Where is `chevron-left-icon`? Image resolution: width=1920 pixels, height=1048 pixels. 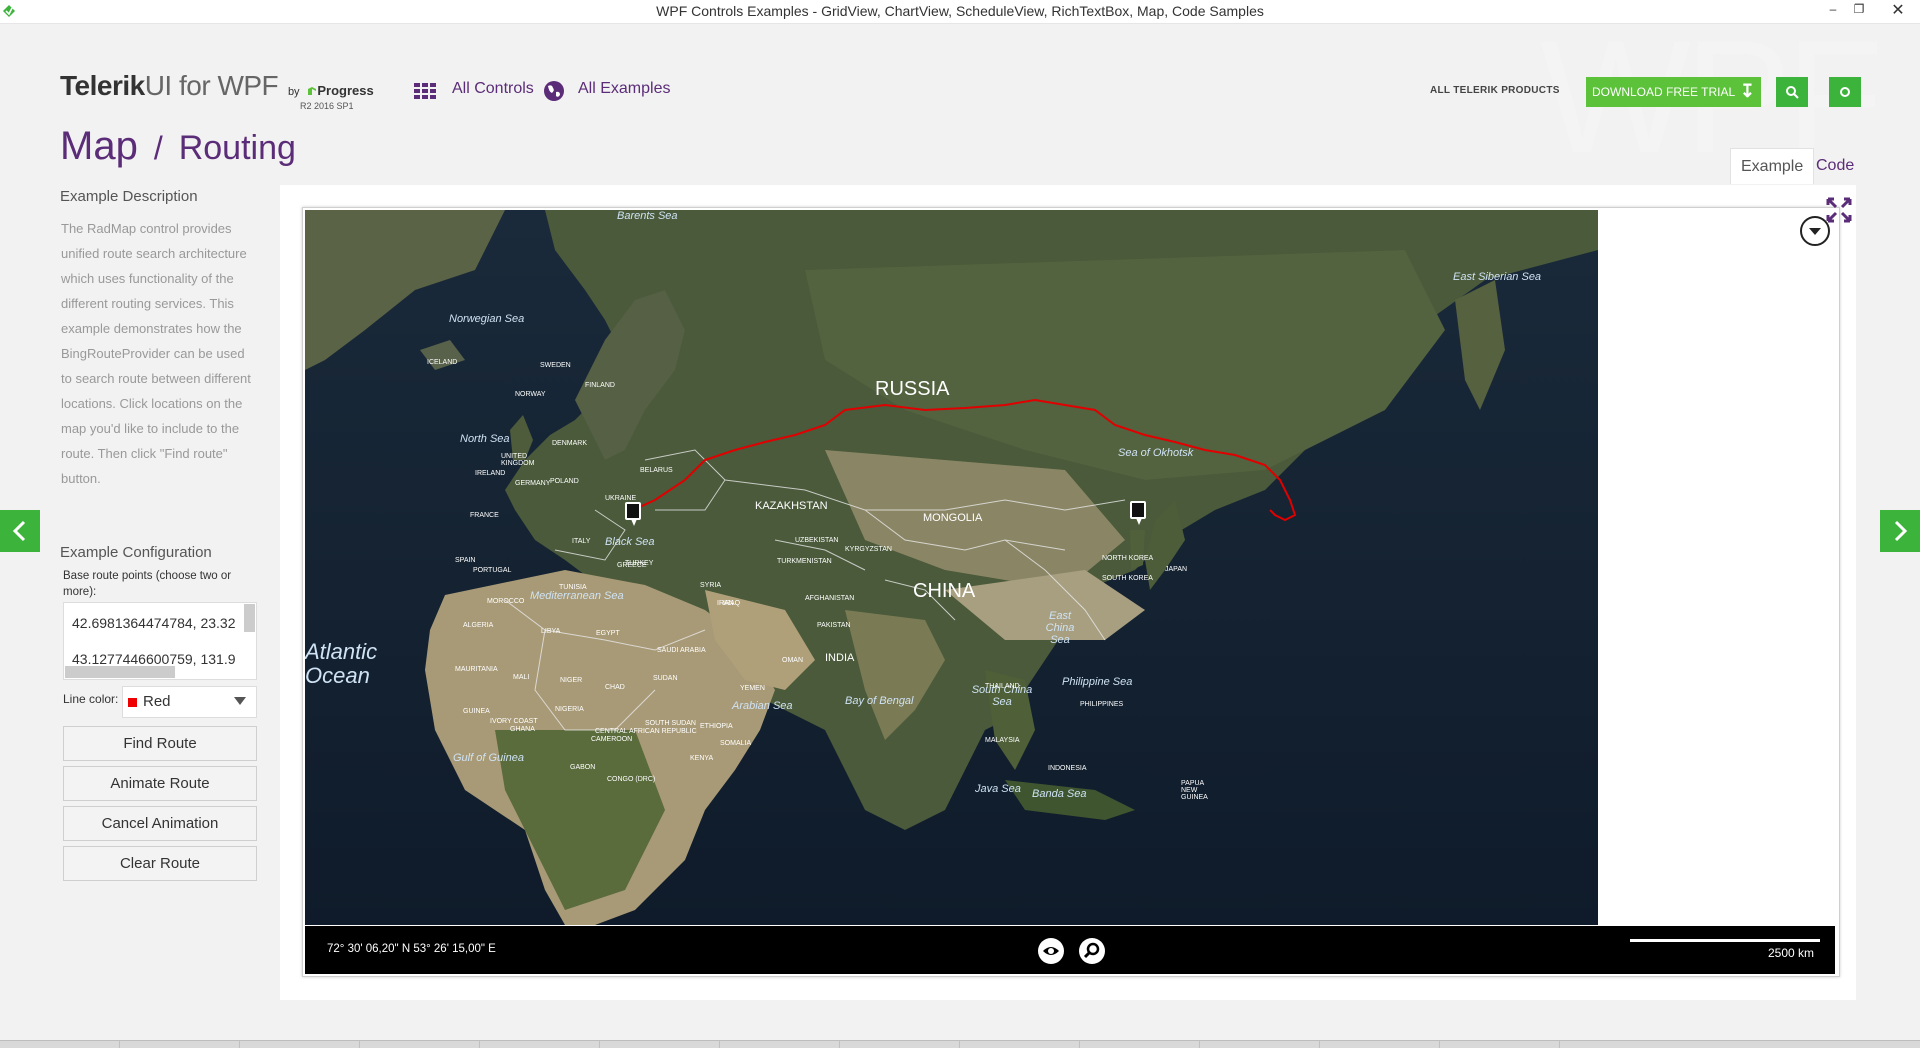
chevron-left-icon is located at coordinates (19, 531).